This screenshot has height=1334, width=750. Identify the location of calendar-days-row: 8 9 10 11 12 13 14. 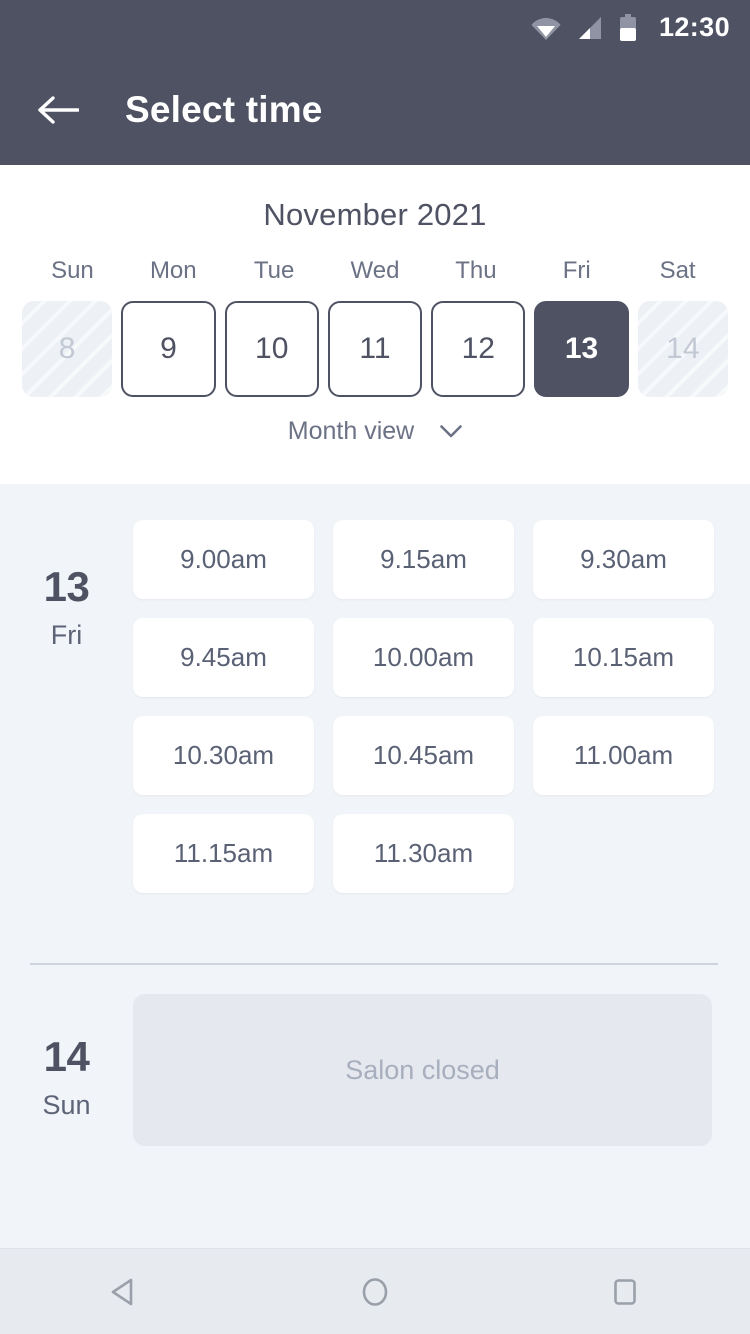
(375, 349).